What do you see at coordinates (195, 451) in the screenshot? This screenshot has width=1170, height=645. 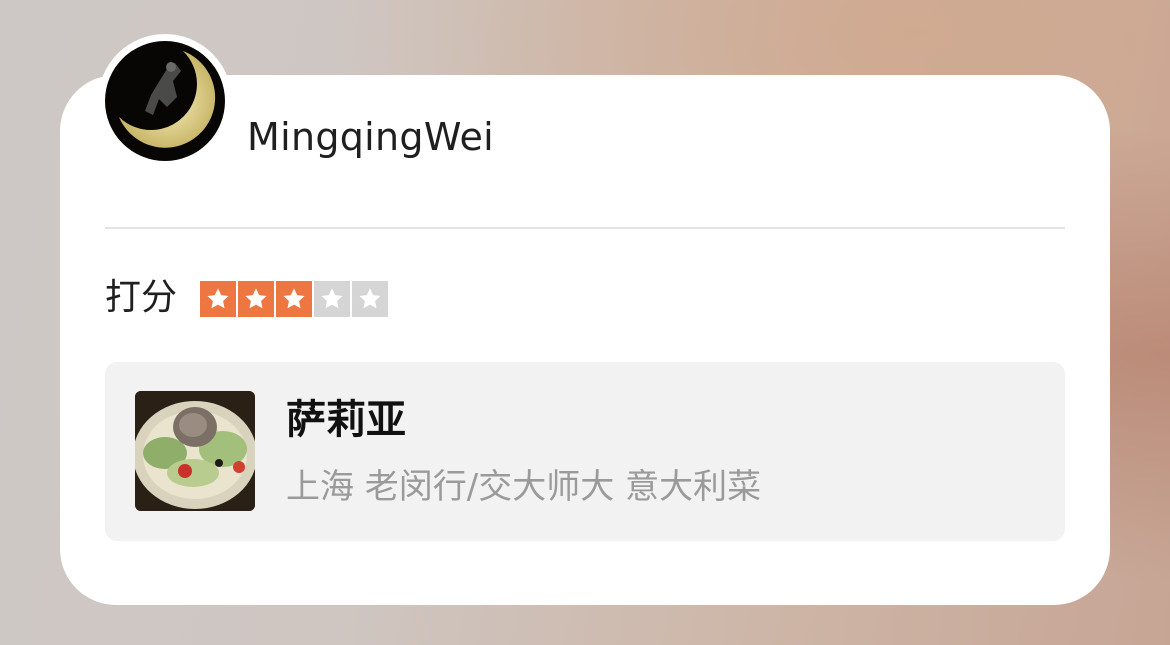 I see `shop-thumbnail` at bounding box center [195, 451].